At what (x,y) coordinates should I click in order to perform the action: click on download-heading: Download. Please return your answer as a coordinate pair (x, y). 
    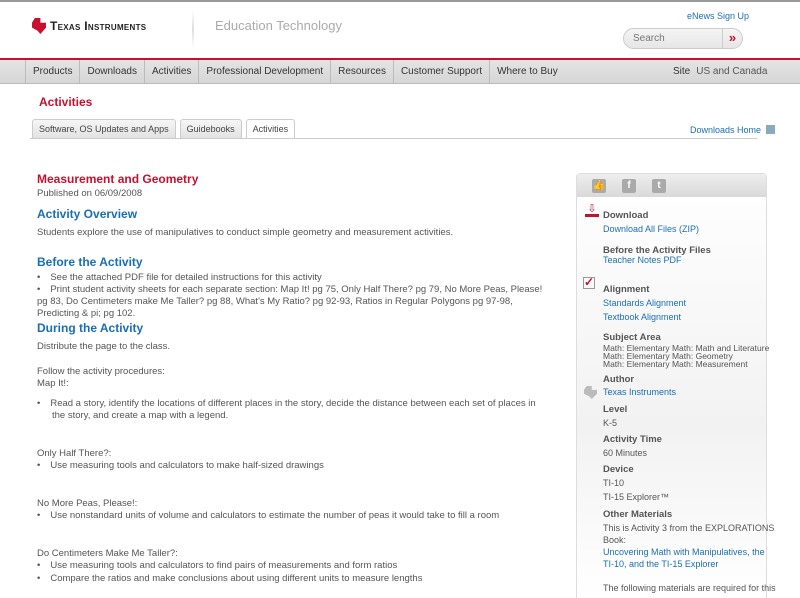
    Looking at the image, I should click on (626, 215).